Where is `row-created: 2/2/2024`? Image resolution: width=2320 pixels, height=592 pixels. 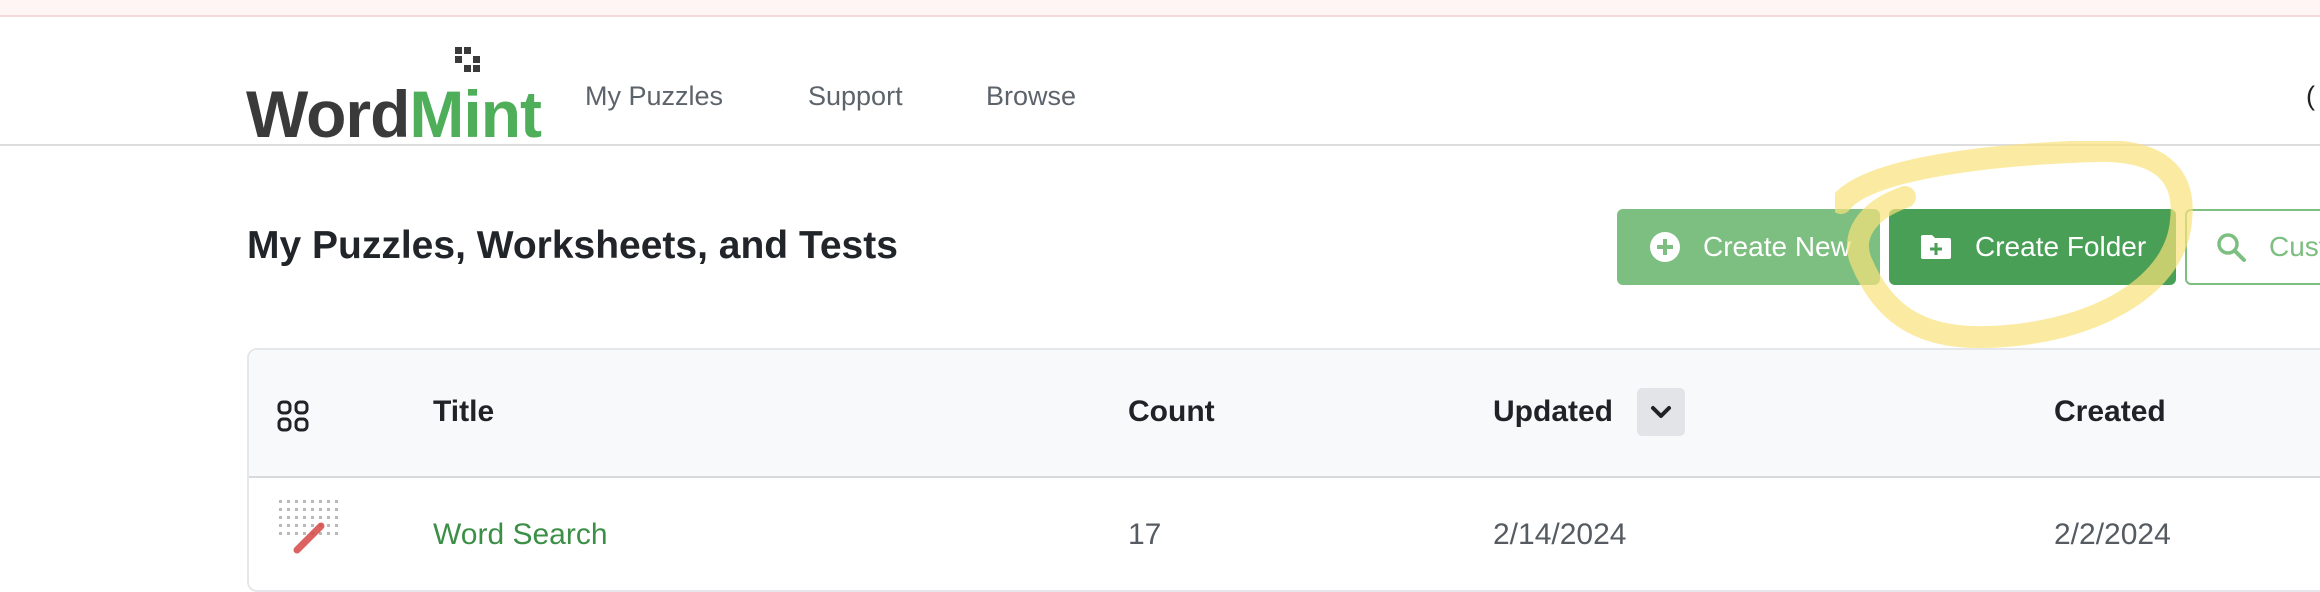
row-created: 2/2/2024 is located at coordinates (2112, 534).